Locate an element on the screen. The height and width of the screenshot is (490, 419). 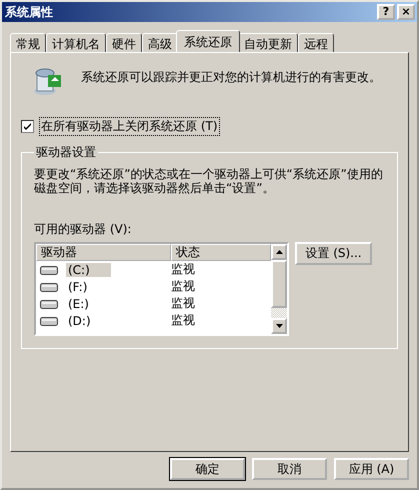
window-title: 系统属性 is located at coordinates (29, 12).